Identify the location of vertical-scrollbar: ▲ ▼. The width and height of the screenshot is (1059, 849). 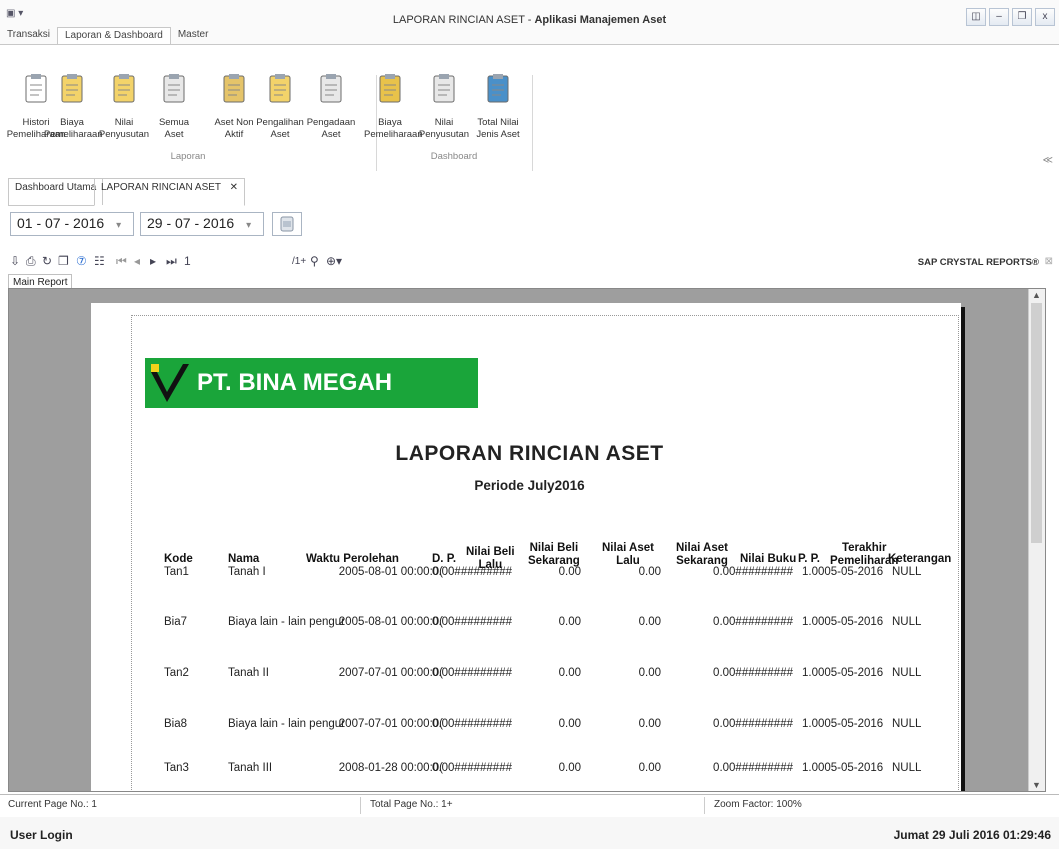
(1036, 540).